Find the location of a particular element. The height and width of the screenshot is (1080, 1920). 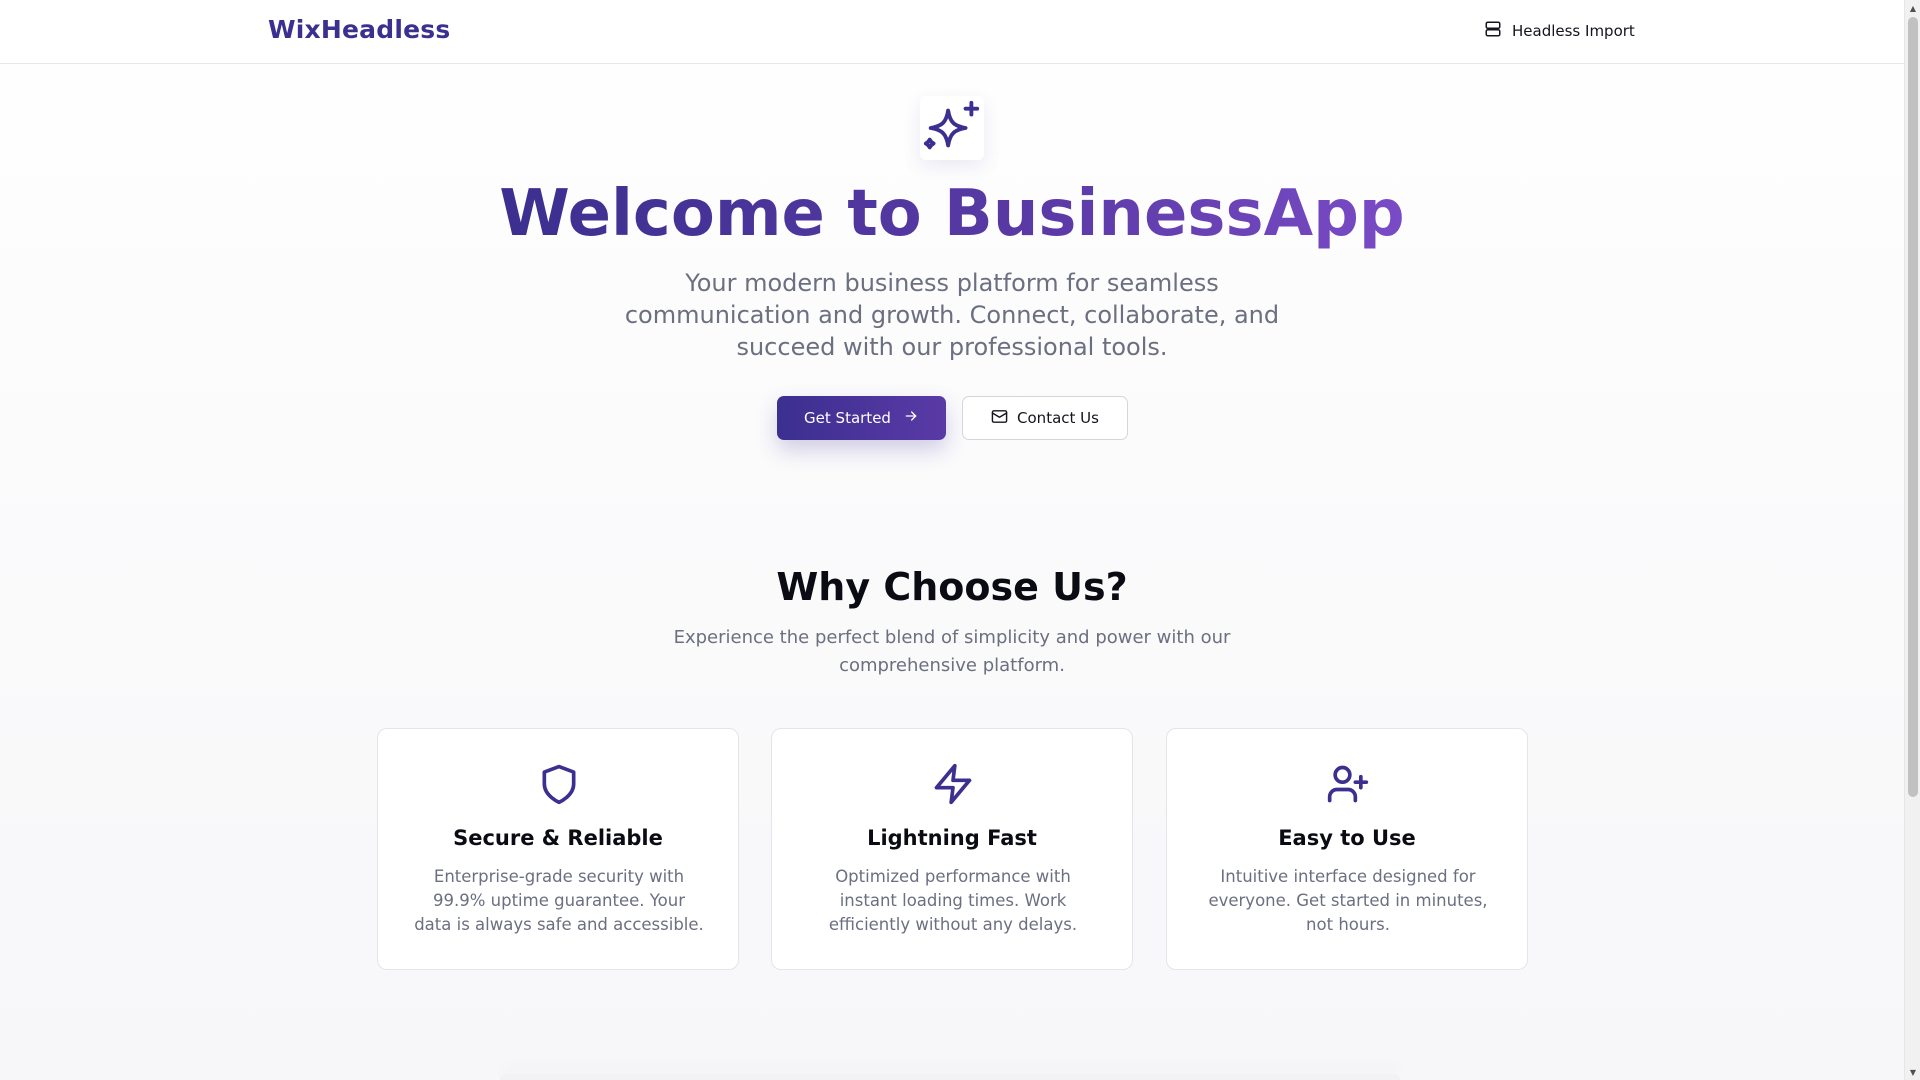

contact-us-label: Contact Us is located at coordinates (1058, 418).